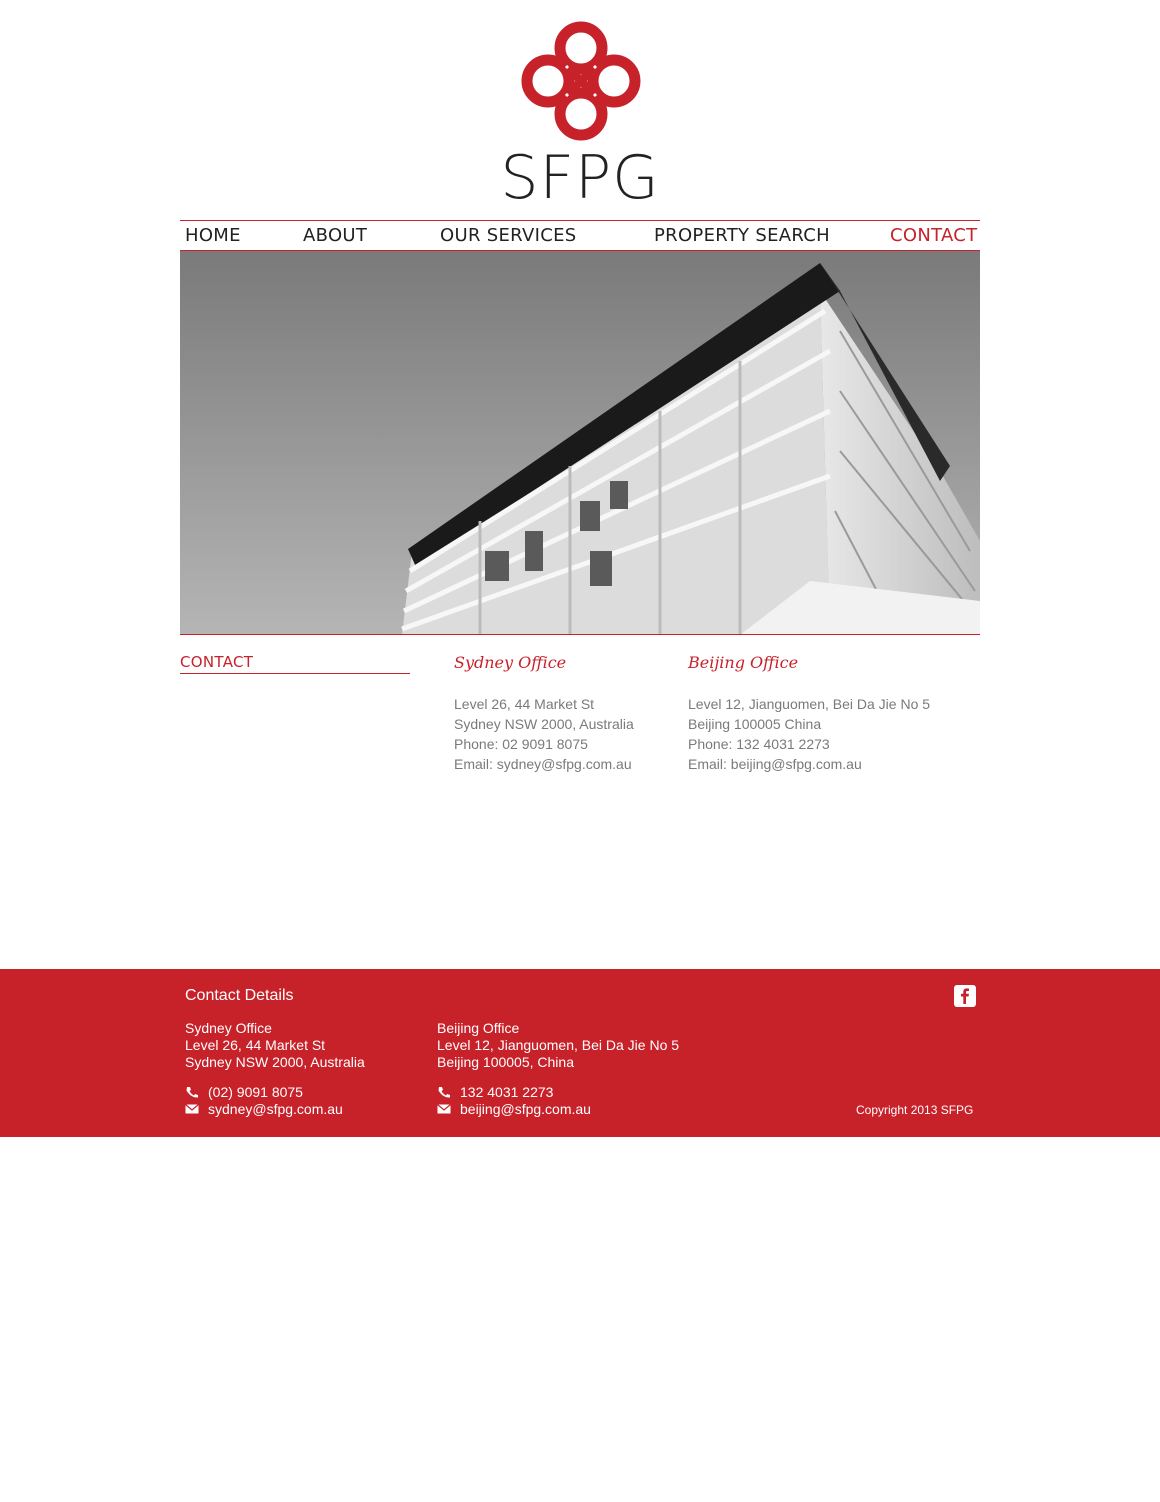 The image size is (1160, 1502). I want to click on footer-email-row: beijing@sfpg.com.au, so click(558, 1109).